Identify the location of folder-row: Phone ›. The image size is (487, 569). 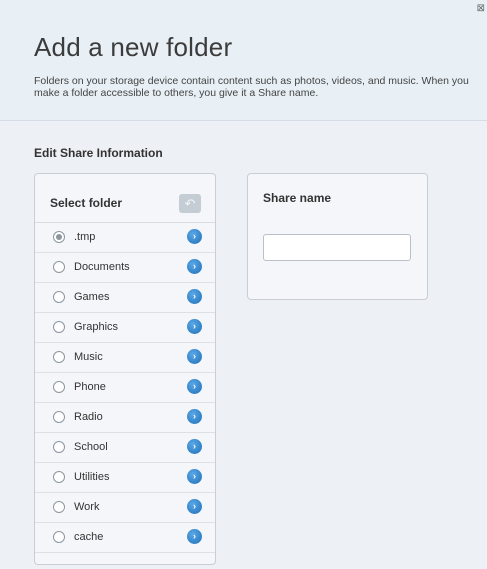
(125, 388).